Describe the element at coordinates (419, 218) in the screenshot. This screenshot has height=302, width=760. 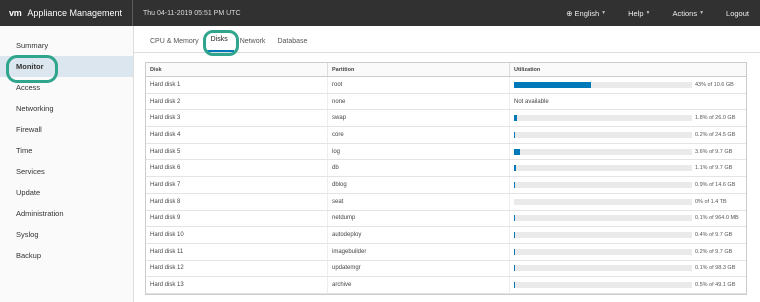
I see `partition-cell: netdump` at that location.